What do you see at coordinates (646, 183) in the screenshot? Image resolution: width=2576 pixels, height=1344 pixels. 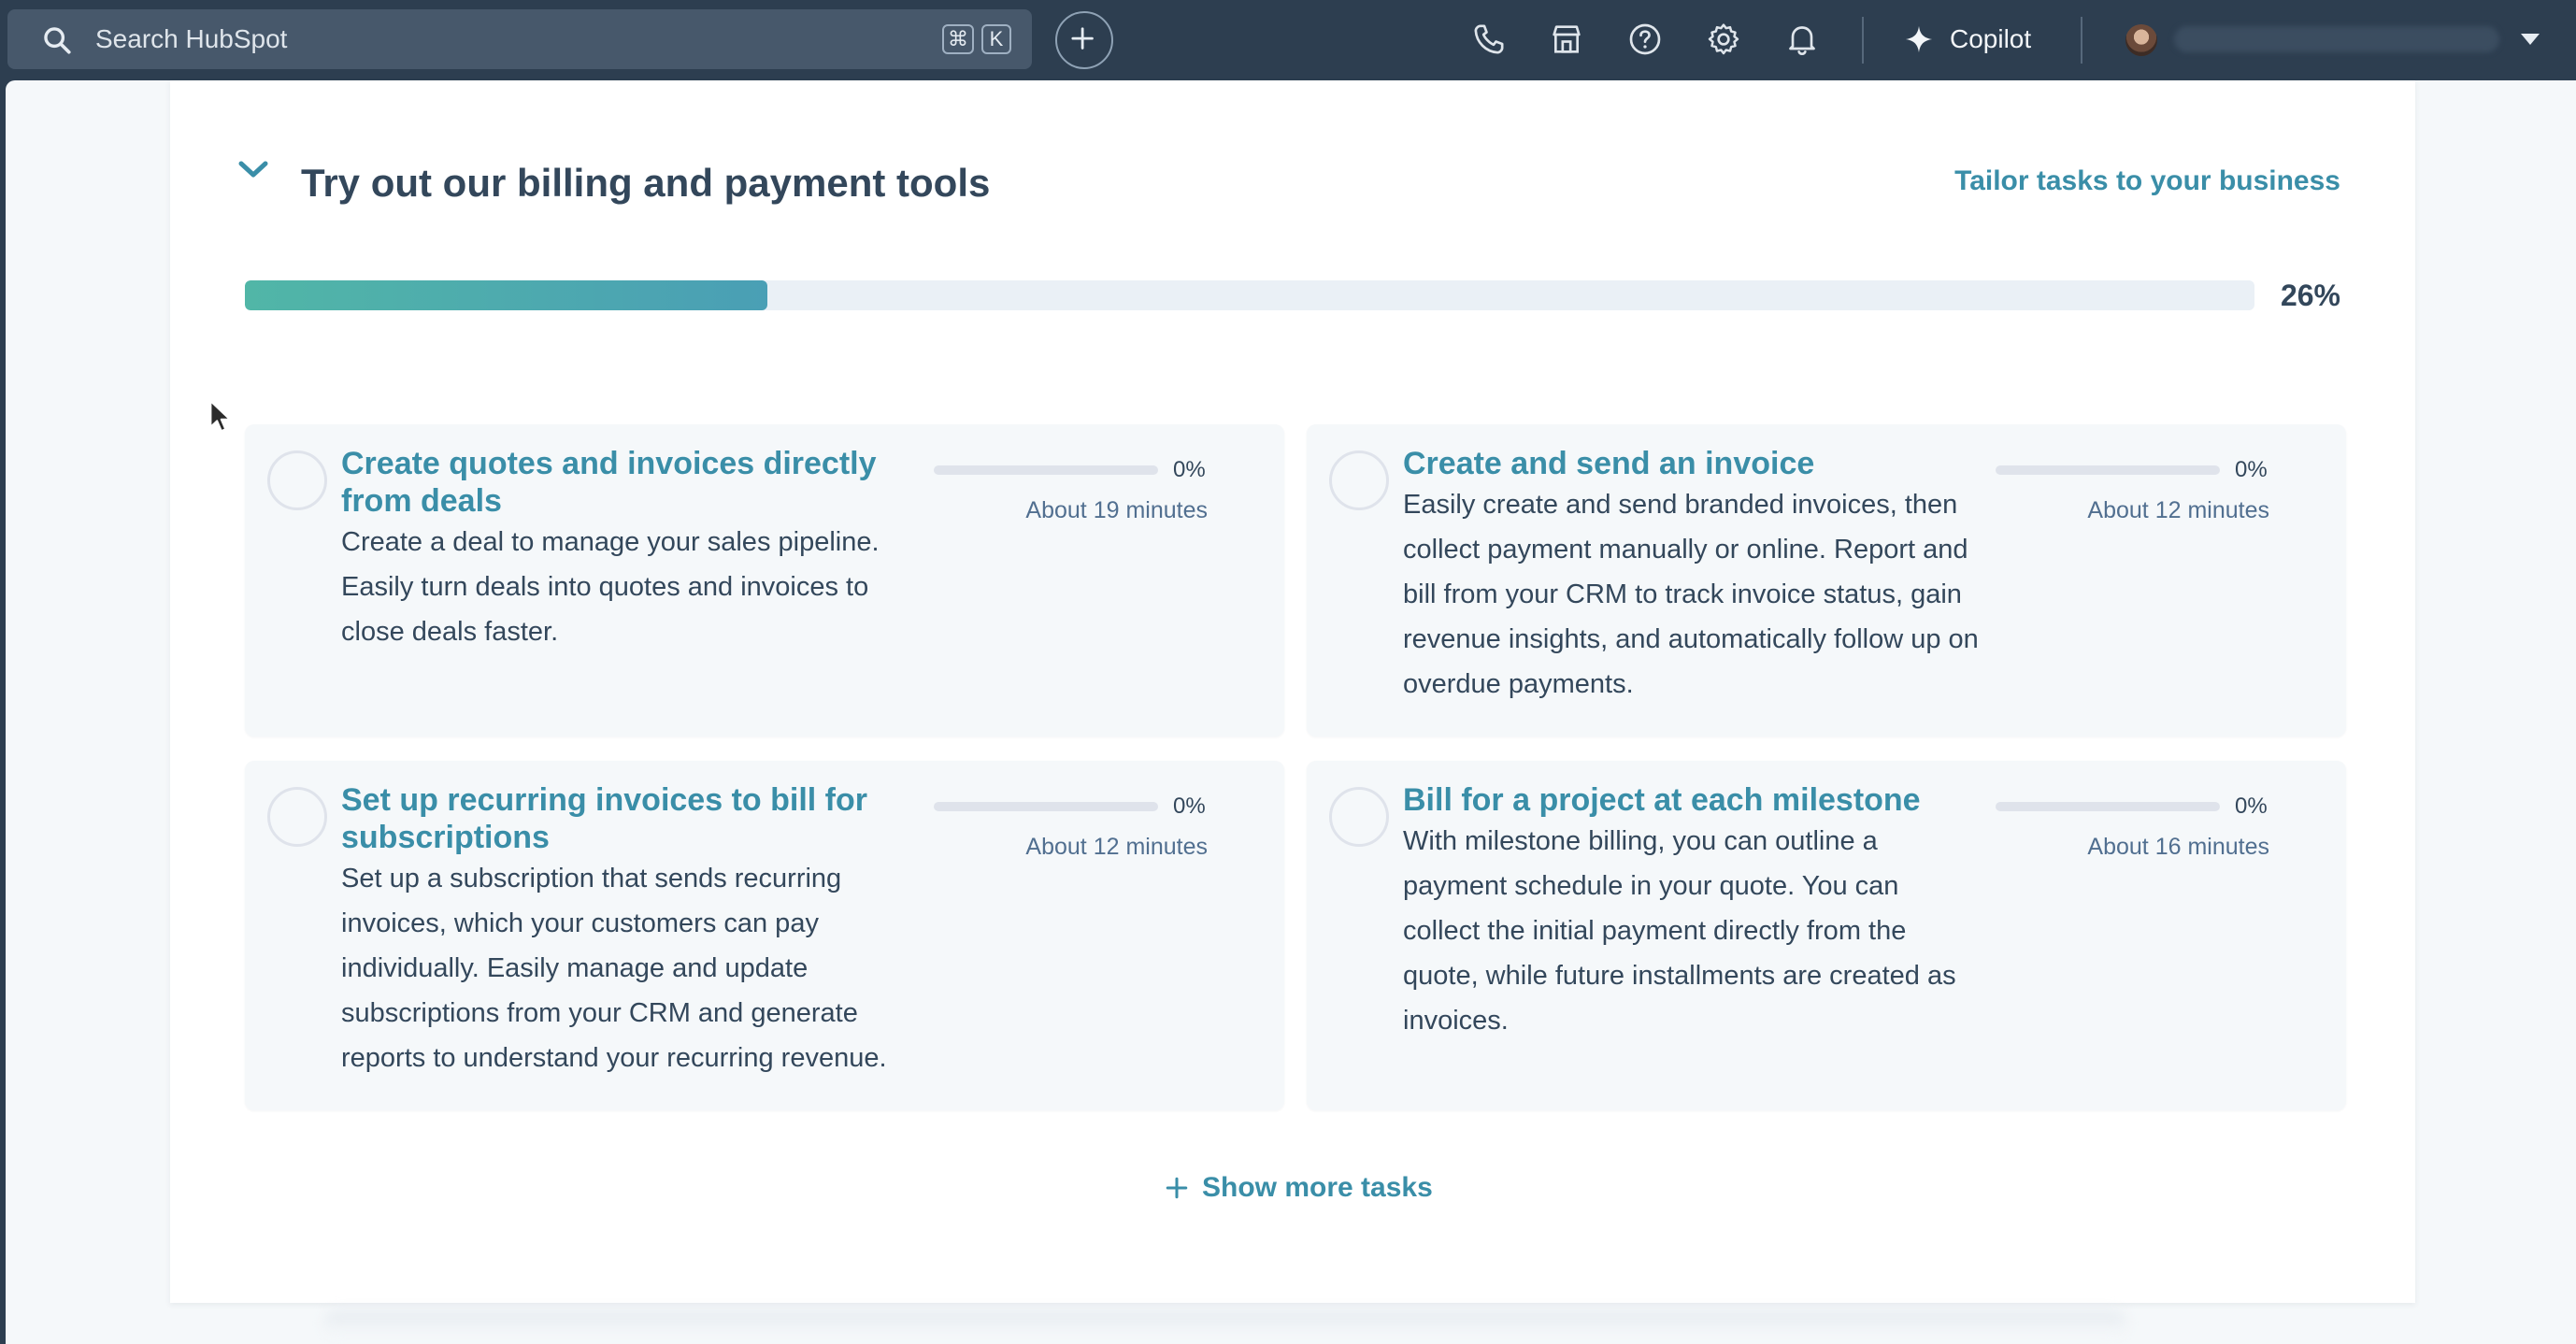 I see `section-title: Try out our billing and payment tools` at bounding box center [646, 183].